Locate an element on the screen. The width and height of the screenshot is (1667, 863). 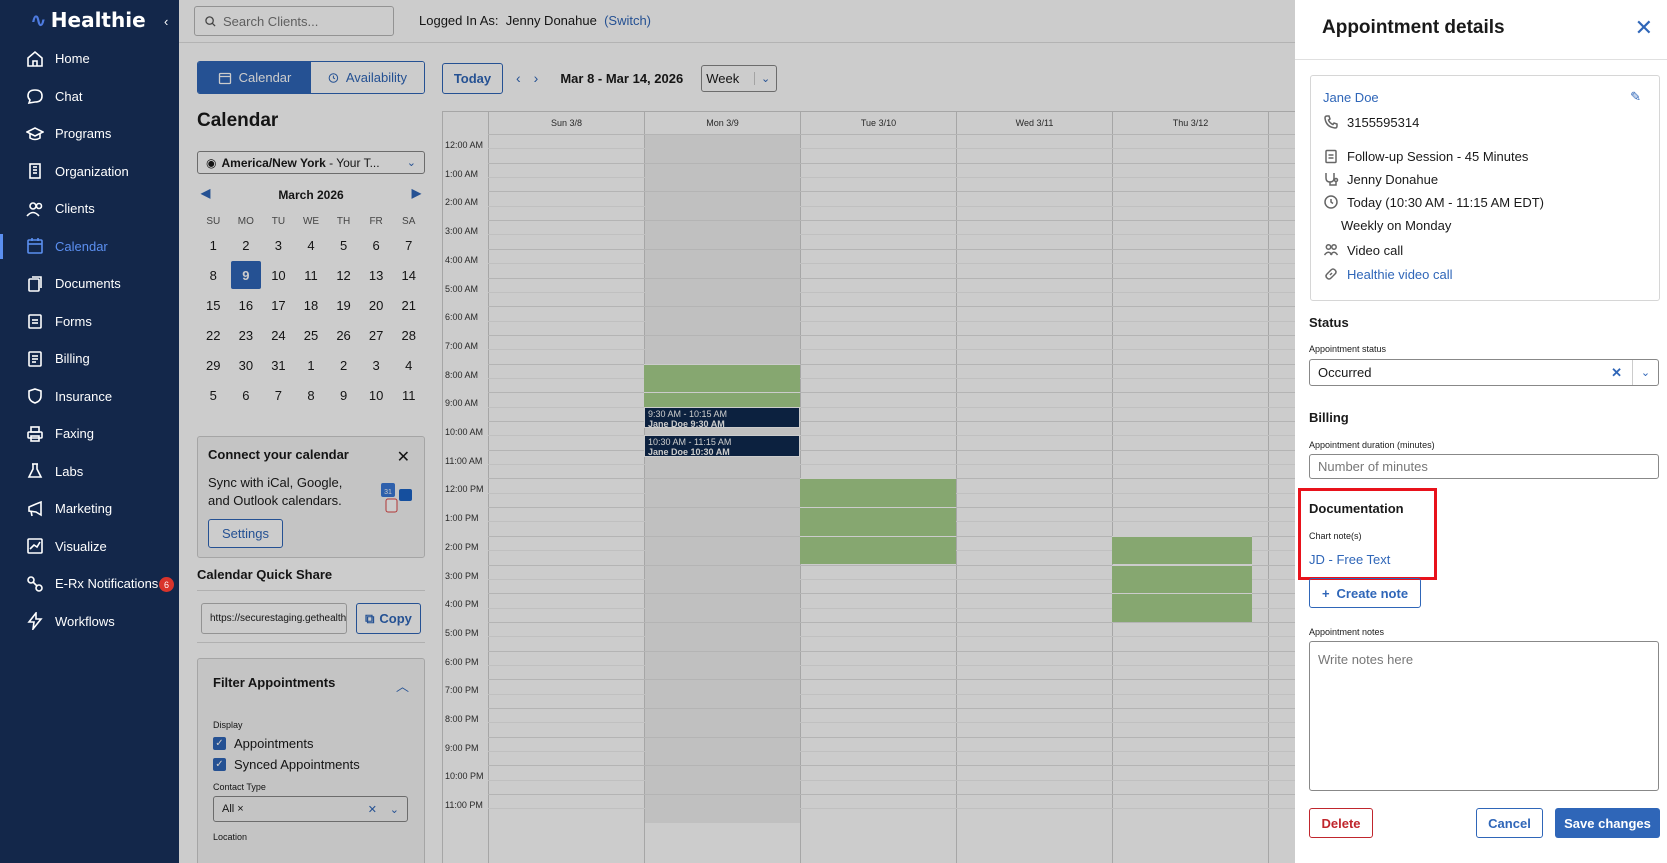
pulse-icon: ∿ is located at coordinates (38, 20).